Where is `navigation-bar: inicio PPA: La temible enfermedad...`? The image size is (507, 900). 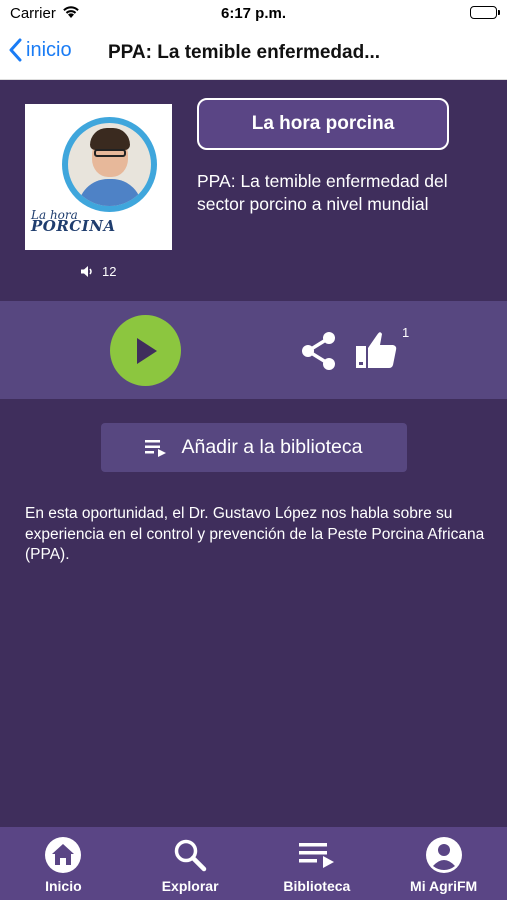 navigation-bar: inicio PPA: La temible enfermedad... is located at coordinates (253, 54).